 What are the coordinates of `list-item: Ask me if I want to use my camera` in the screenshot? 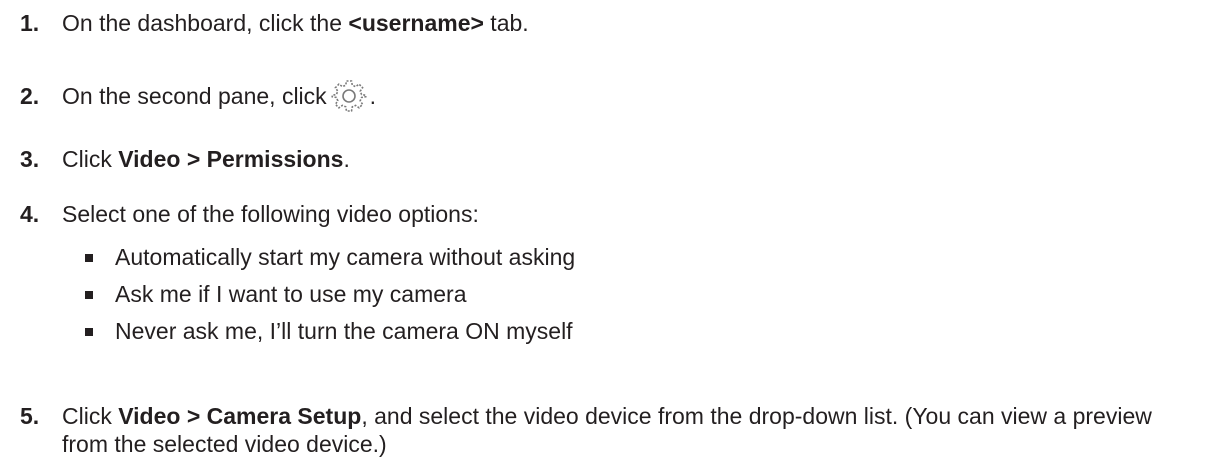 It's located at (330, 294).